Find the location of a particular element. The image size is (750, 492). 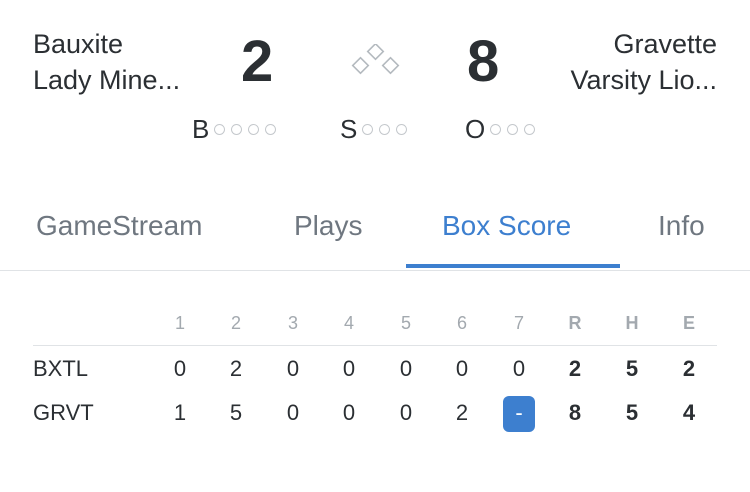

home-team-score: 2 is located at coordinates (257, 61).